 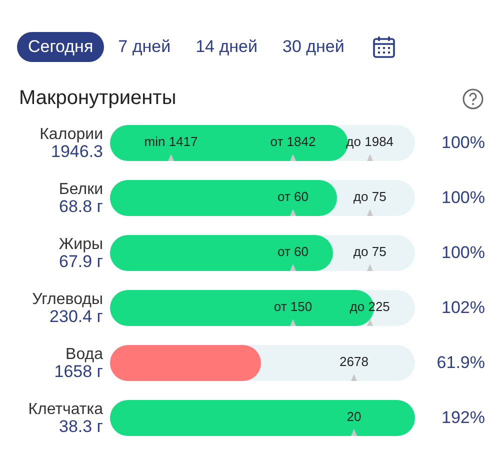 What do you see at coordinates (76, 316) in the screenshot?
I see `nutrient-amount: 230.4 г` at bounding box center [76, 316].